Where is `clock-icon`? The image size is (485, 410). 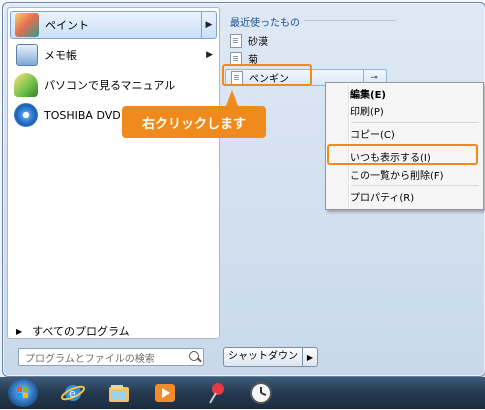
clock-icon is located at coordinates (261, 393).